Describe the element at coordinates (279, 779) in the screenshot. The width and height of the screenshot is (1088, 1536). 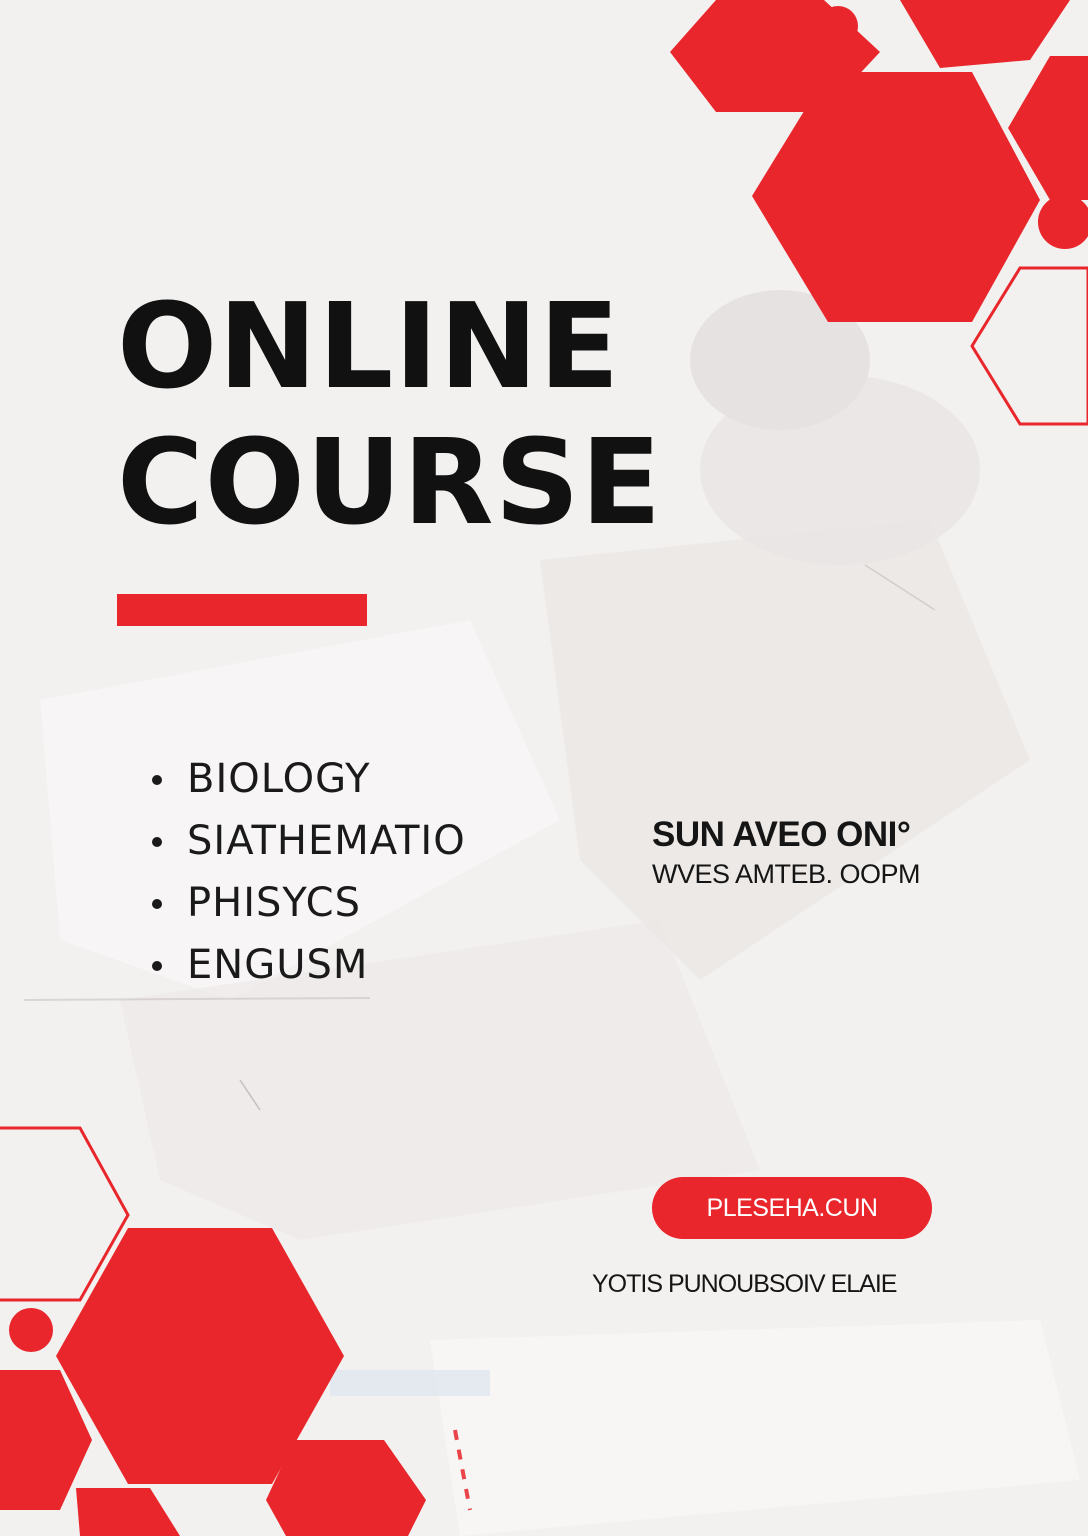
I see `subject-label: BIOLOGY` at that location.